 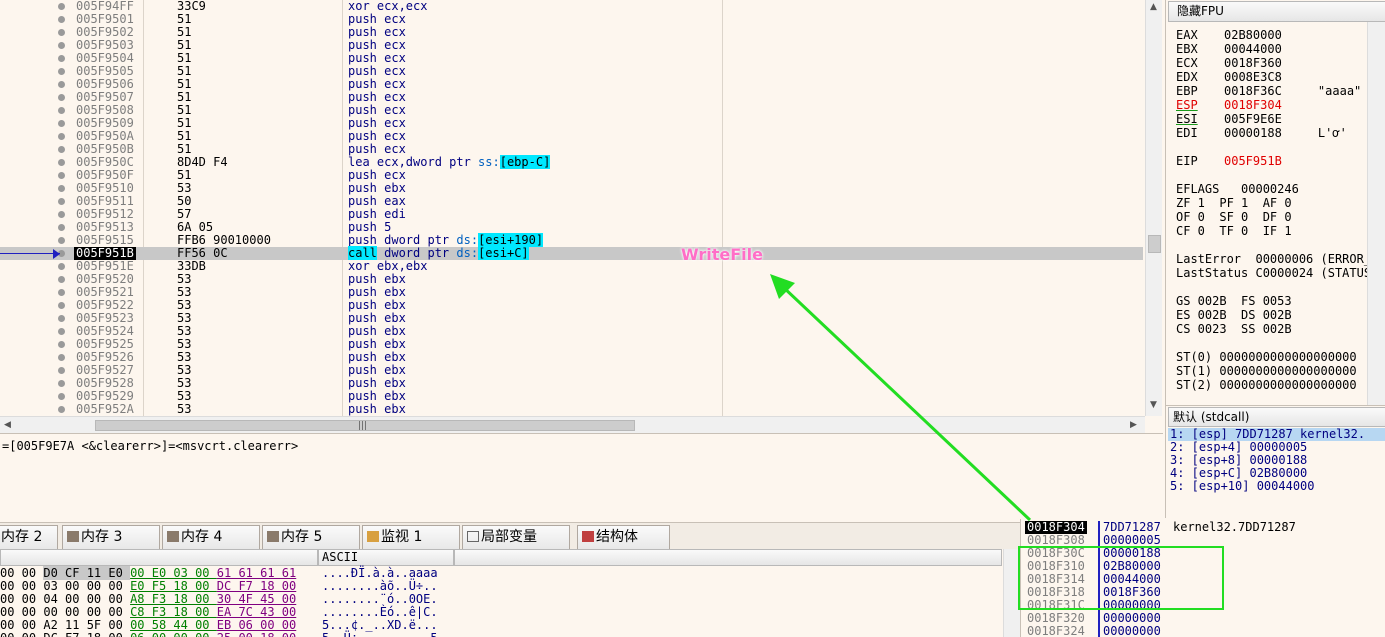 I want to click on fpu-row: ST(0) 0000000000000000000, so click(x=1266, y=357).